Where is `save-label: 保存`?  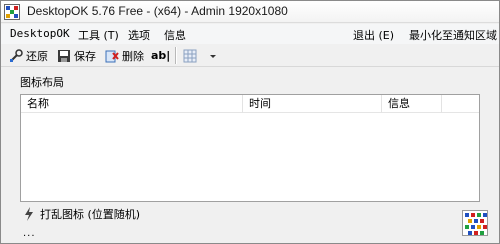
save-label: 保存 is located at coordinates (85, 56).